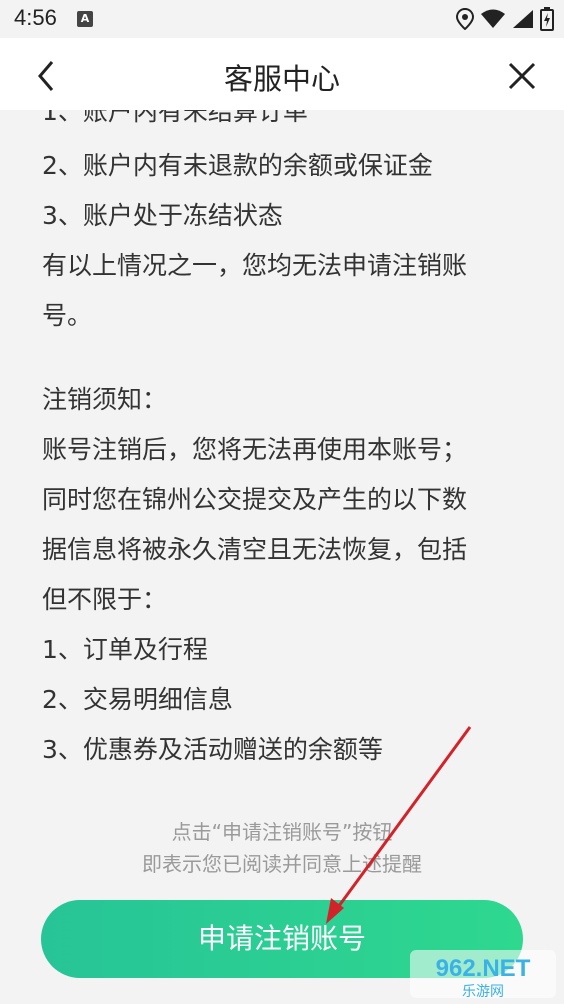 Image resolution: width=564 pixels, height=1004 pixels. Describe the element at coordinates (105, 399) in the screenshot. I see `section-heading: 注销须知：` at that location.